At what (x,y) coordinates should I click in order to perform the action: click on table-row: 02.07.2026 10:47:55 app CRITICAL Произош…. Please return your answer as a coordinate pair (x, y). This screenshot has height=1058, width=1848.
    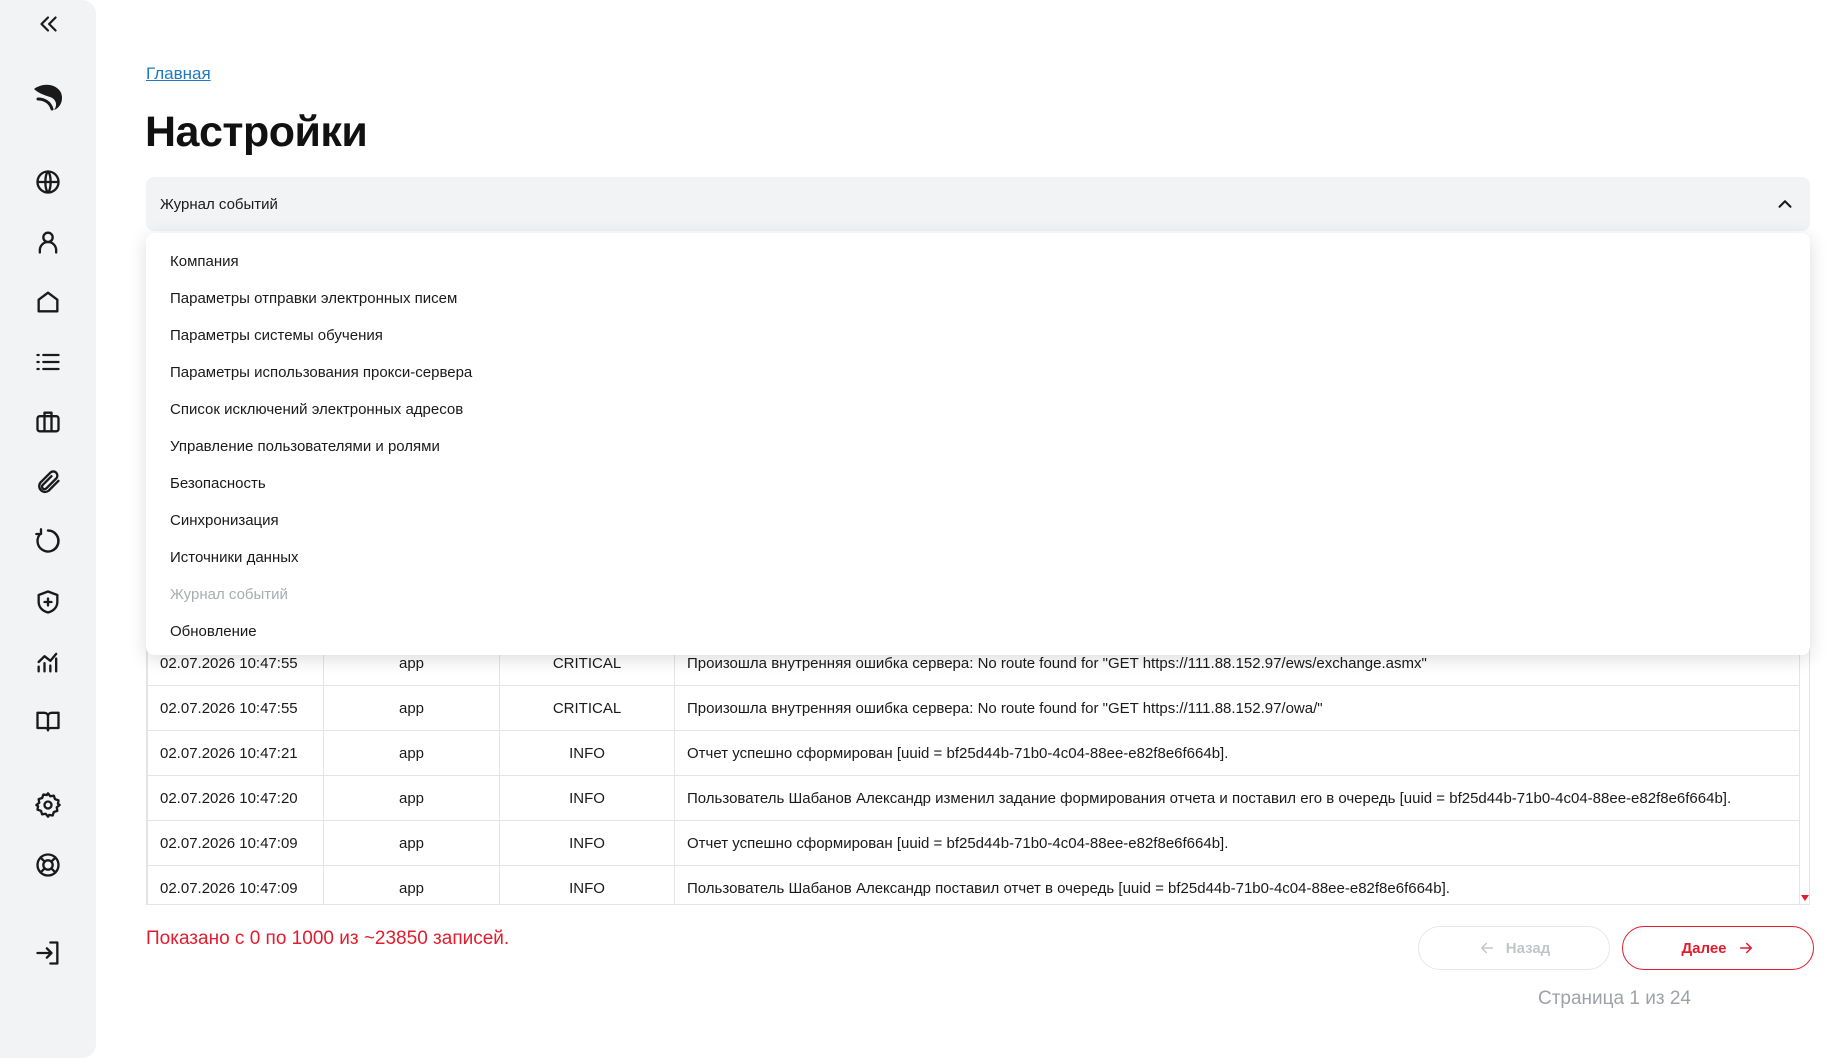
    Looking at the image, I should click on (973, 708).